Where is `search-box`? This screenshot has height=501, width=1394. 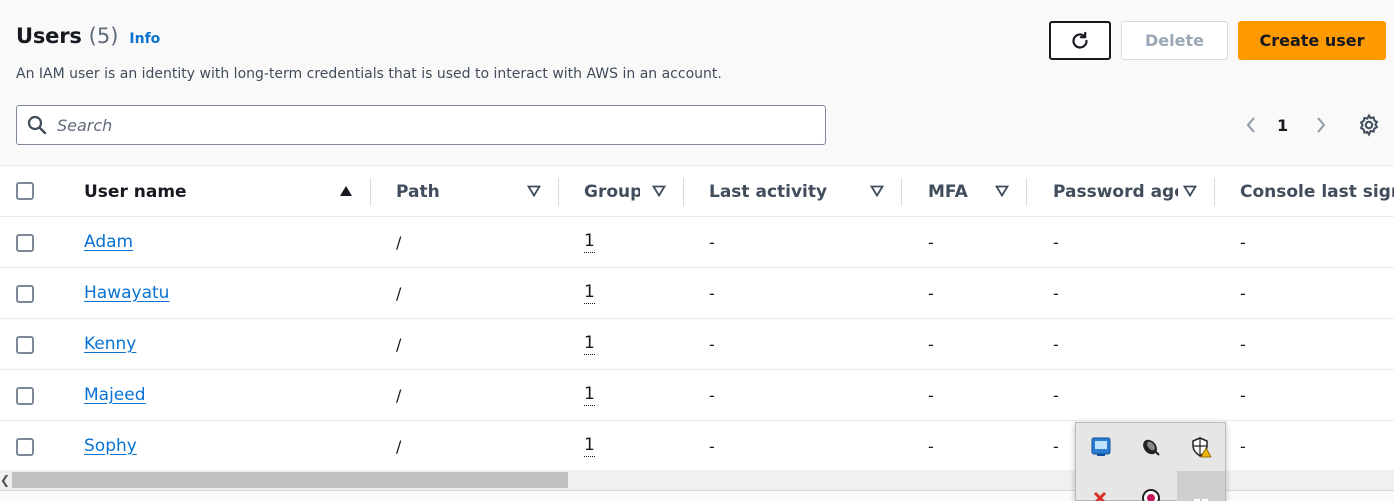
search-box is located at coordinates (421, 125).